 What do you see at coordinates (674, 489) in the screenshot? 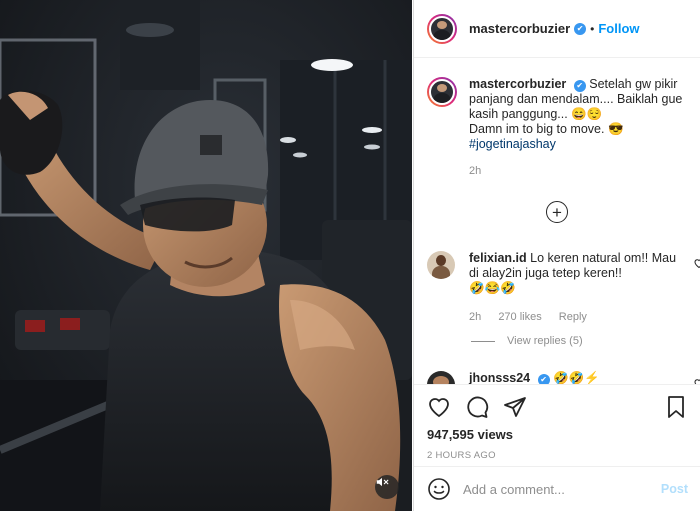
I see `post-comment-button: Post` at bounding box center [674, 489].